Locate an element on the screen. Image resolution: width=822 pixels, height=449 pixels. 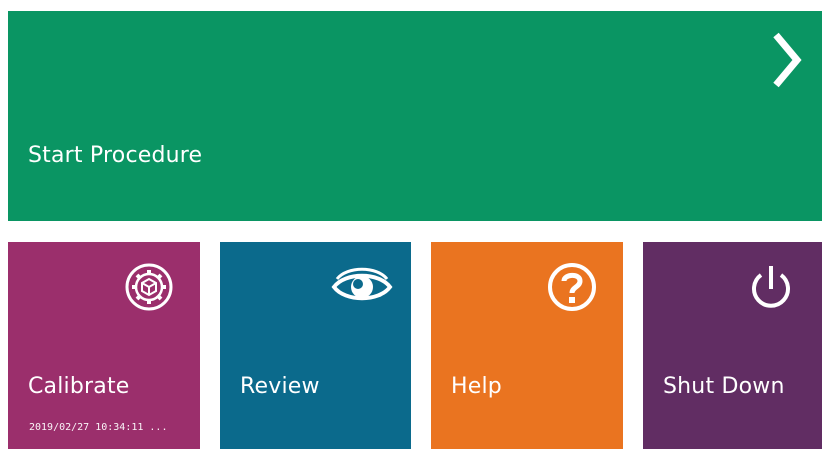
help-tile: Help is located at coordinates (527, 345).